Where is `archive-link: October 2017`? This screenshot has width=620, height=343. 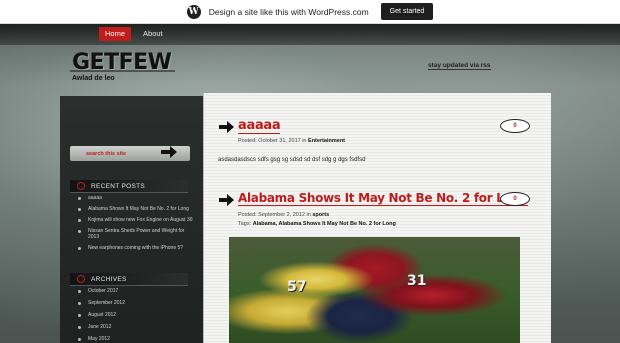
archive-link: October 2017 is located at coordinates (132, 291).